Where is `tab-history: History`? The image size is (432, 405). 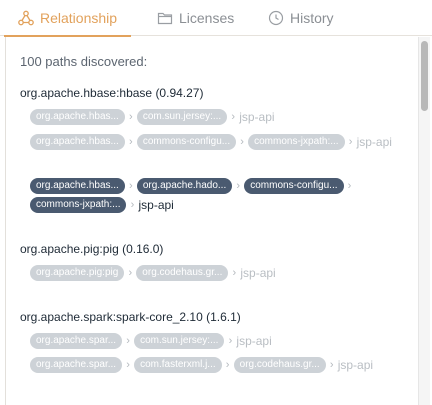
tab-history: History is located at coordinates (301, 18).